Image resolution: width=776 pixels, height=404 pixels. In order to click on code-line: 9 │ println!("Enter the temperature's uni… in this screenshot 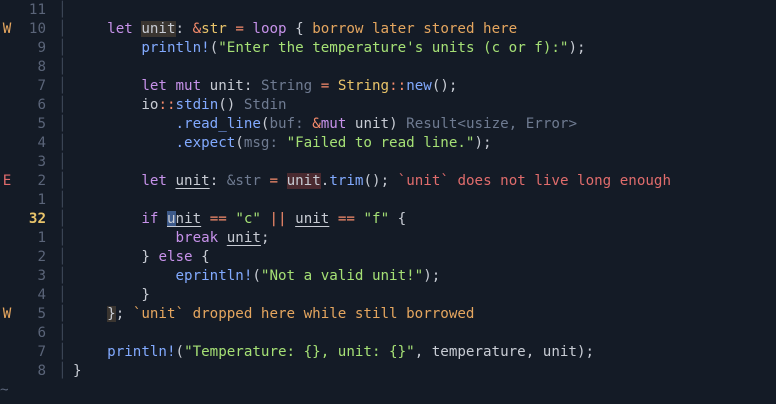, I will do `click(388, 48)`.